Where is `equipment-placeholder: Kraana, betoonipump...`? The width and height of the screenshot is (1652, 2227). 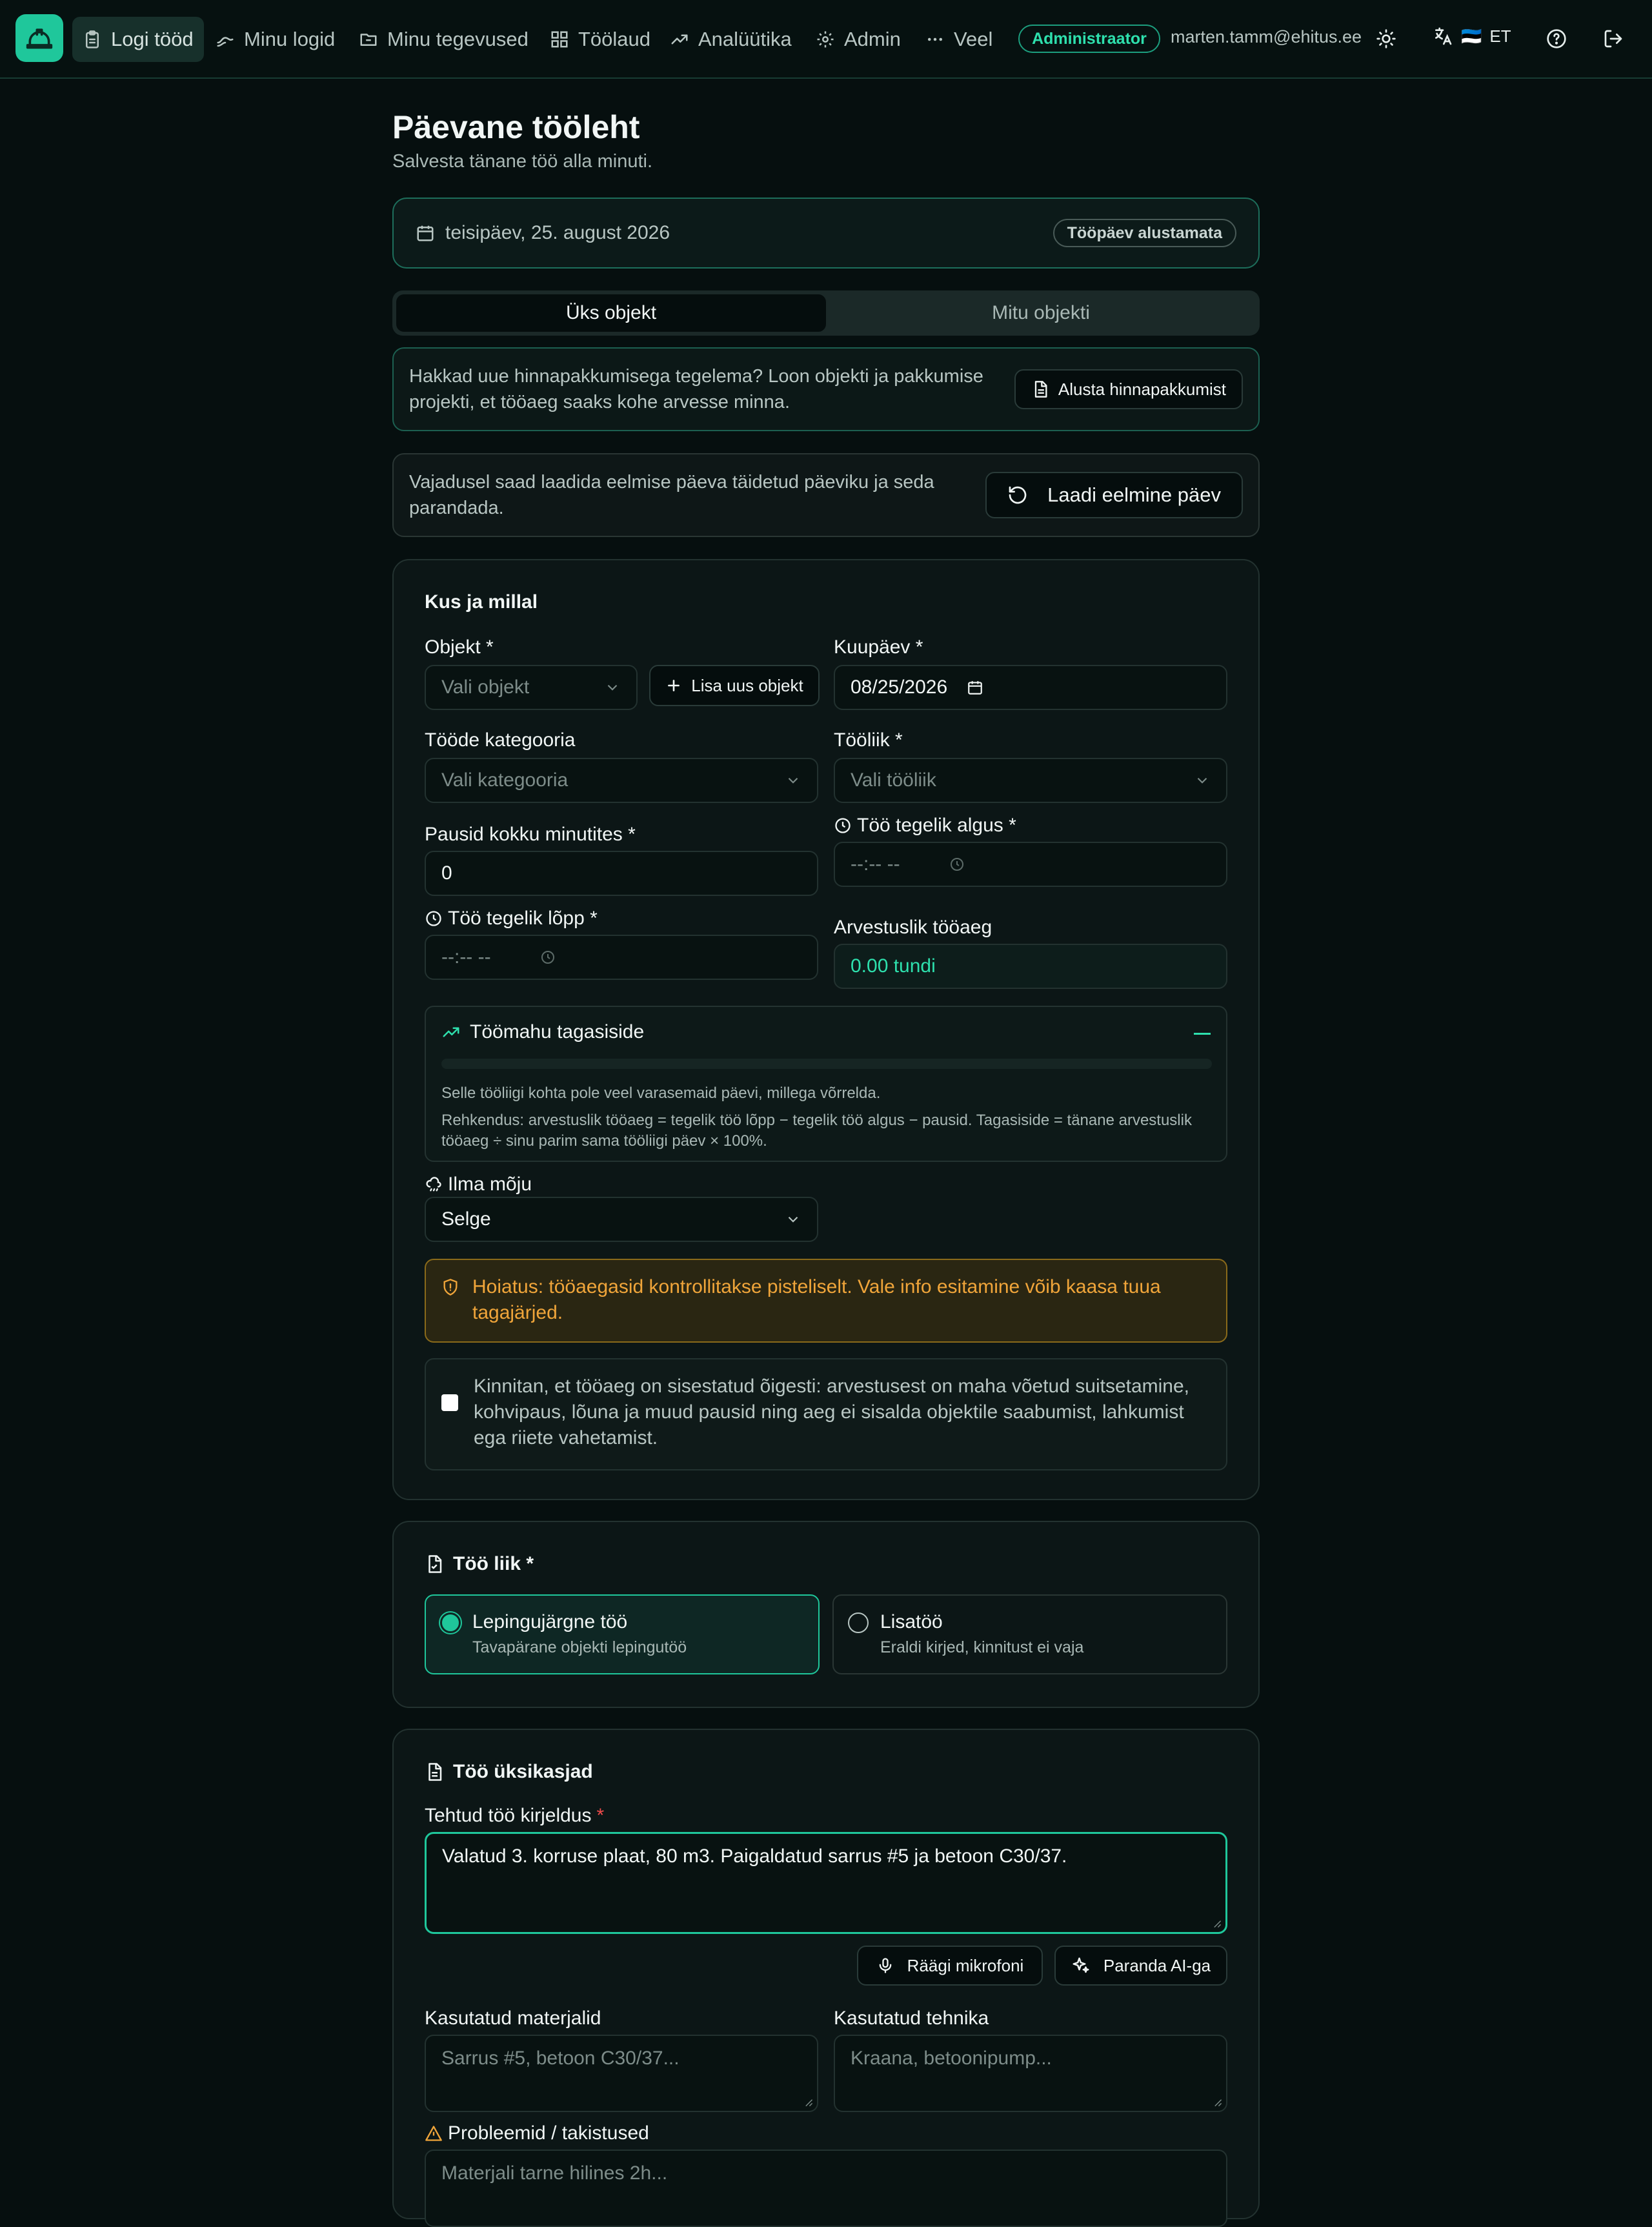
equipment-placeholder: Kraana, betoonipump... is located at coordinates (951, 2058).